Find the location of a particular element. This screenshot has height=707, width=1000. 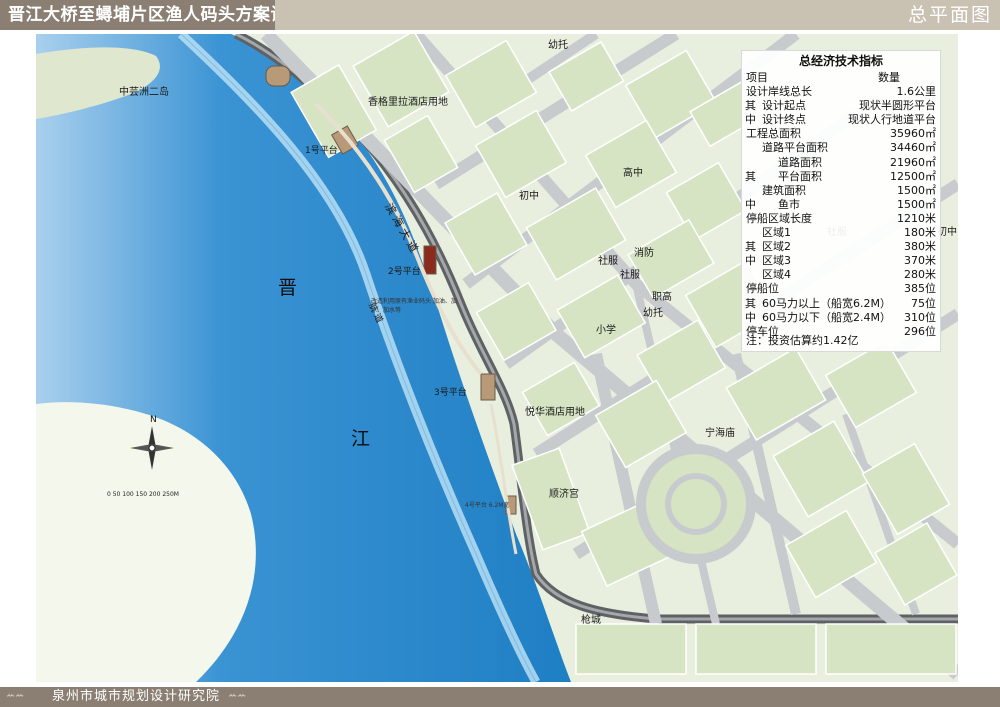

econ-row-label: 区域3 is located at coordinates (776, 261).